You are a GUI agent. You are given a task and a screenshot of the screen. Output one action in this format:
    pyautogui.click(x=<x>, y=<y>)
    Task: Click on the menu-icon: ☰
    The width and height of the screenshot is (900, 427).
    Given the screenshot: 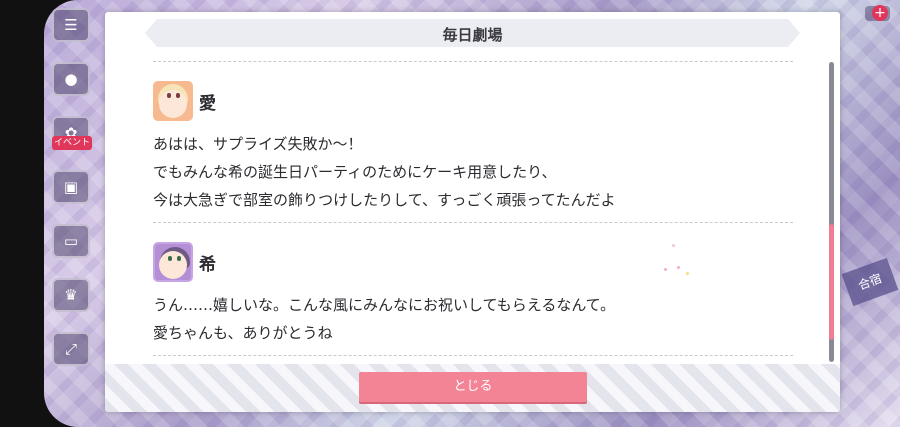 What is the action you would take?
    pyautogui.click(x=71, y=25)
    